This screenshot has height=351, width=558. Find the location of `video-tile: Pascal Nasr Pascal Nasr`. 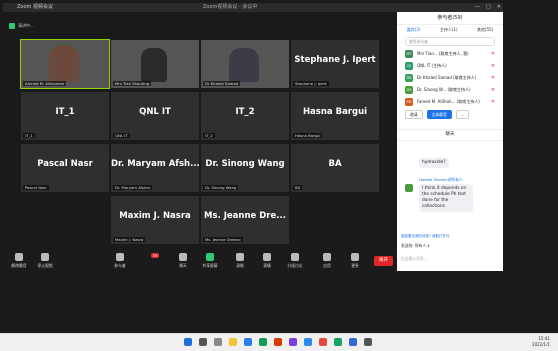

video-tile: Pascal Nasr Pascal Nasr is located at coordinates (65, 168).